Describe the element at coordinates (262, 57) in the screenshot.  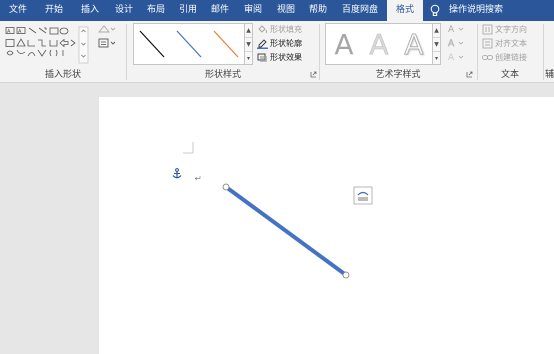
I see `shape-effects-icon` at that location.